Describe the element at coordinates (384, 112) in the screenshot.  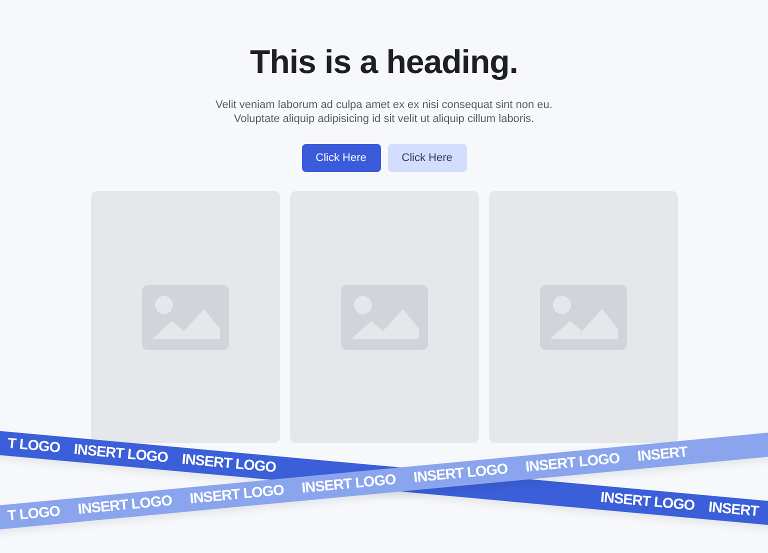
I see `paragraph: Velit veniam laborum ad culpa amet ex ex nisi consequat sint non eu. Voluptate aliquip adipisicing id sit velit ut aliquip cillum laboris.` at that location.